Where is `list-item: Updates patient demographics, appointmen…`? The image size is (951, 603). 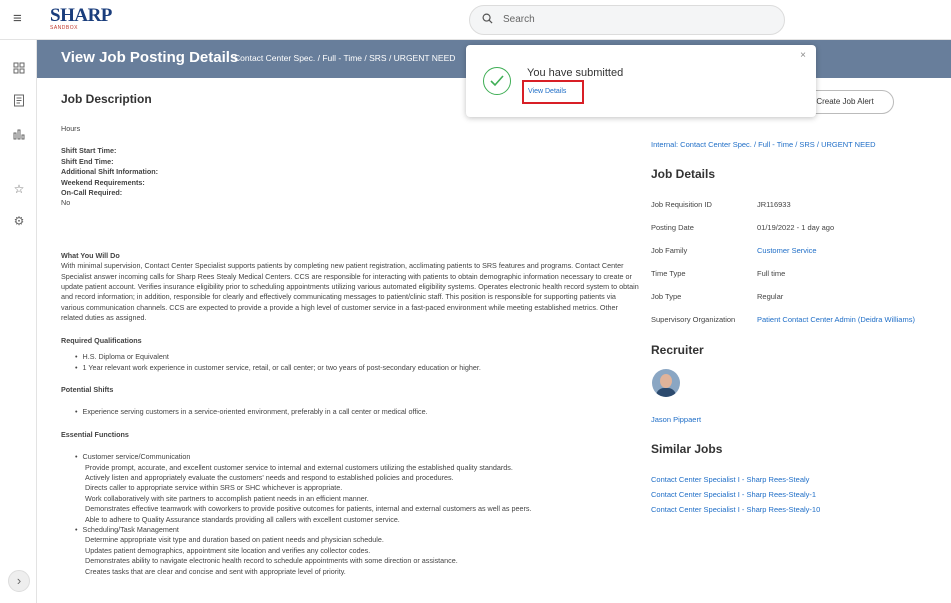
list-item: Updates patient demographics, appointmen… is located at coordinates (228, 550).